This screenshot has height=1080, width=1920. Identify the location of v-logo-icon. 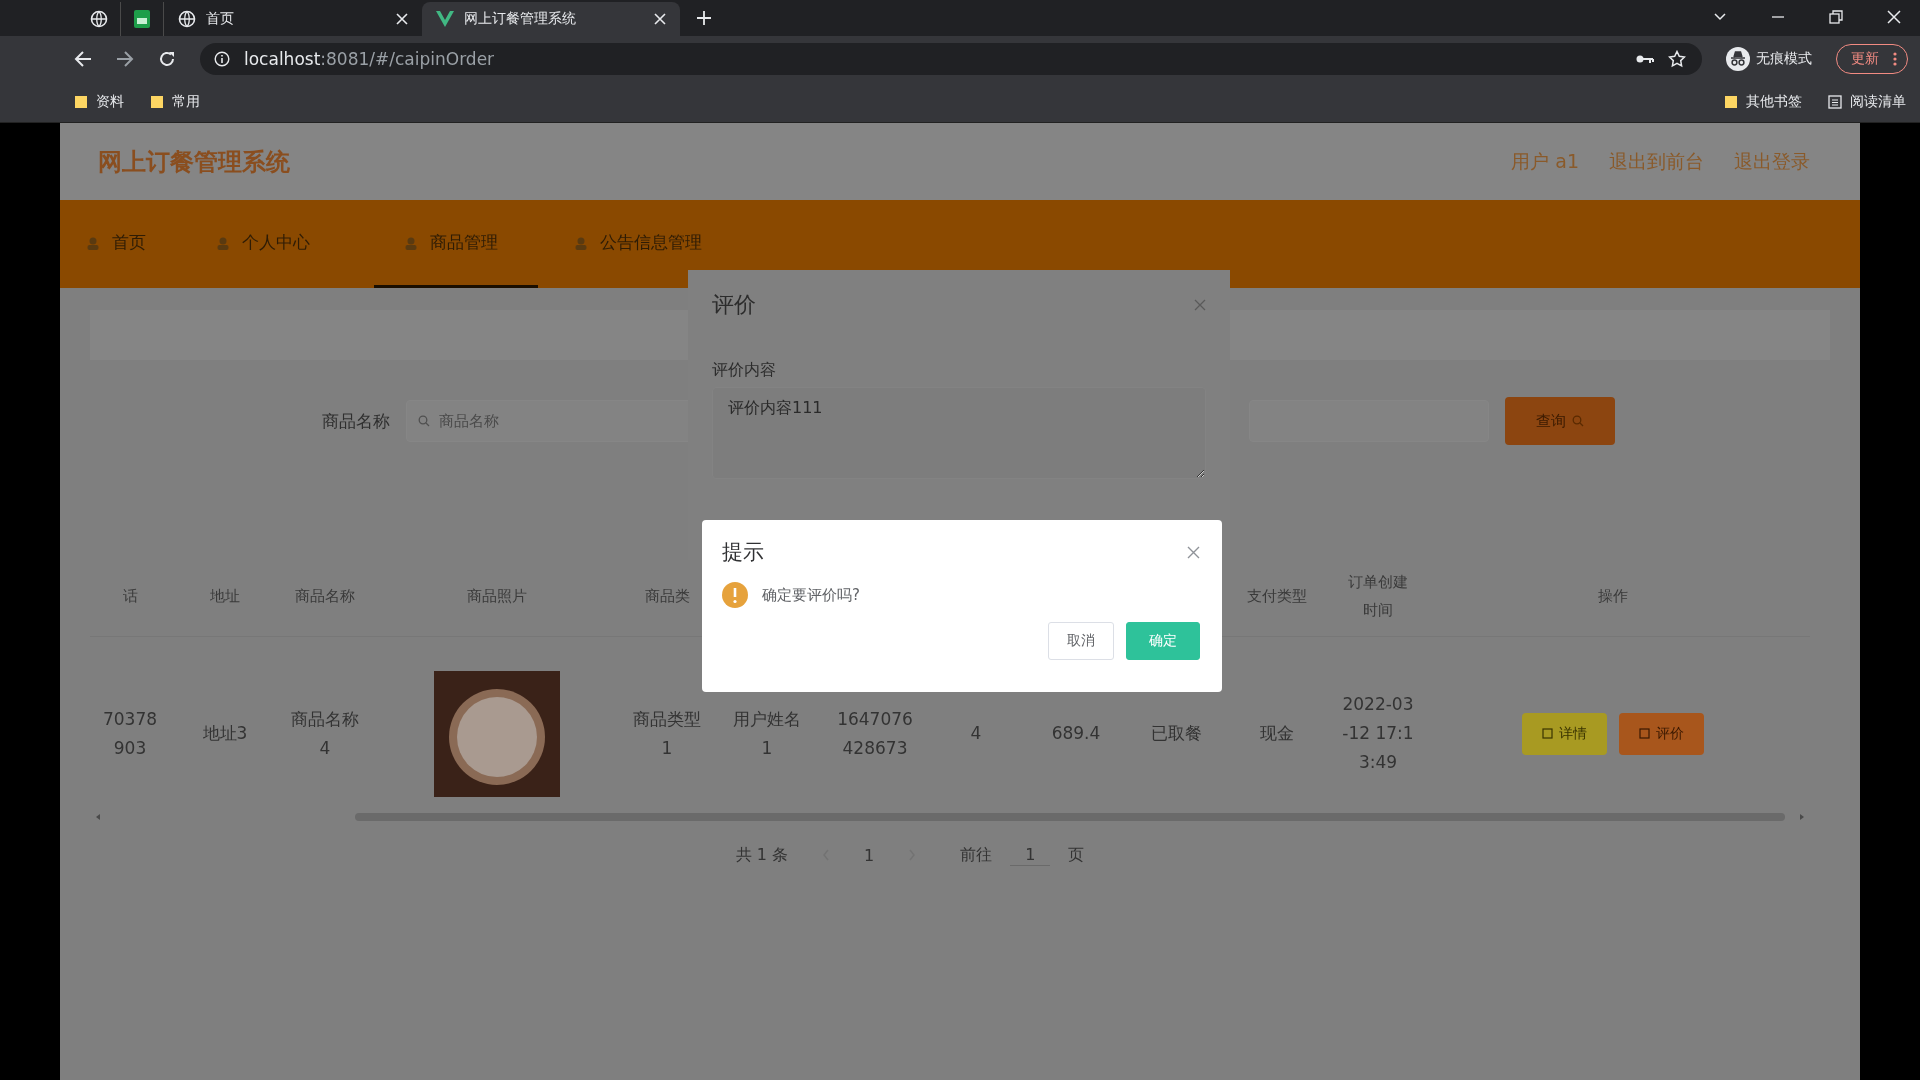
(445, 19).